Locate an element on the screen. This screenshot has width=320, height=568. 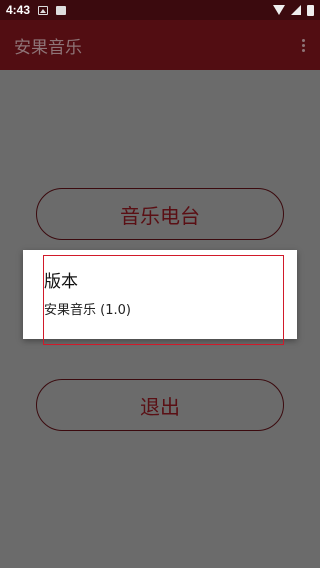
battery-icon is located at coordinates (310, 10).